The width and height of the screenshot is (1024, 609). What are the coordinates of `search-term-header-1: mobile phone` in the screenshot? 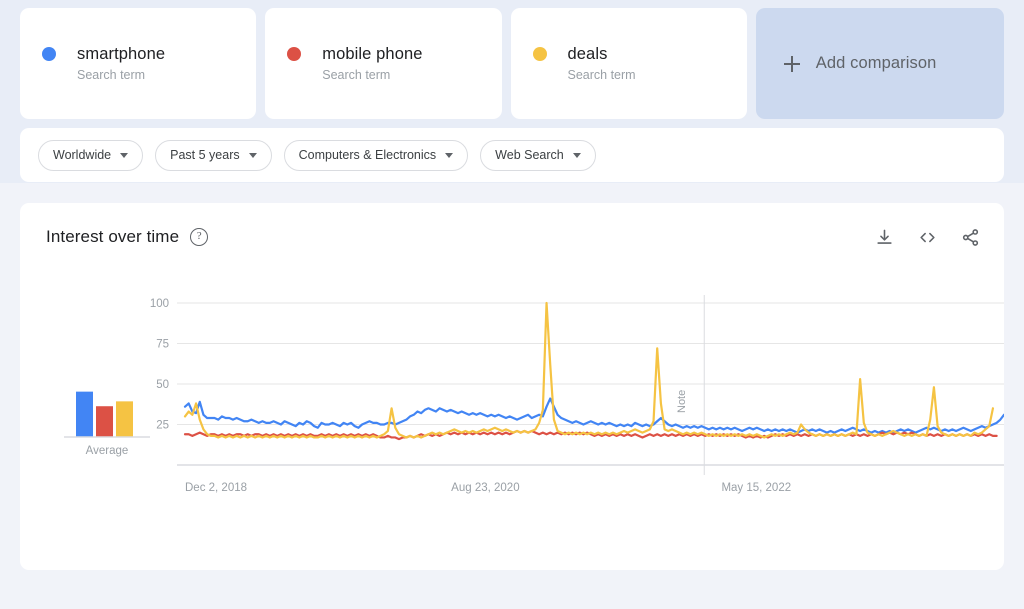 It's located at (383, 54).